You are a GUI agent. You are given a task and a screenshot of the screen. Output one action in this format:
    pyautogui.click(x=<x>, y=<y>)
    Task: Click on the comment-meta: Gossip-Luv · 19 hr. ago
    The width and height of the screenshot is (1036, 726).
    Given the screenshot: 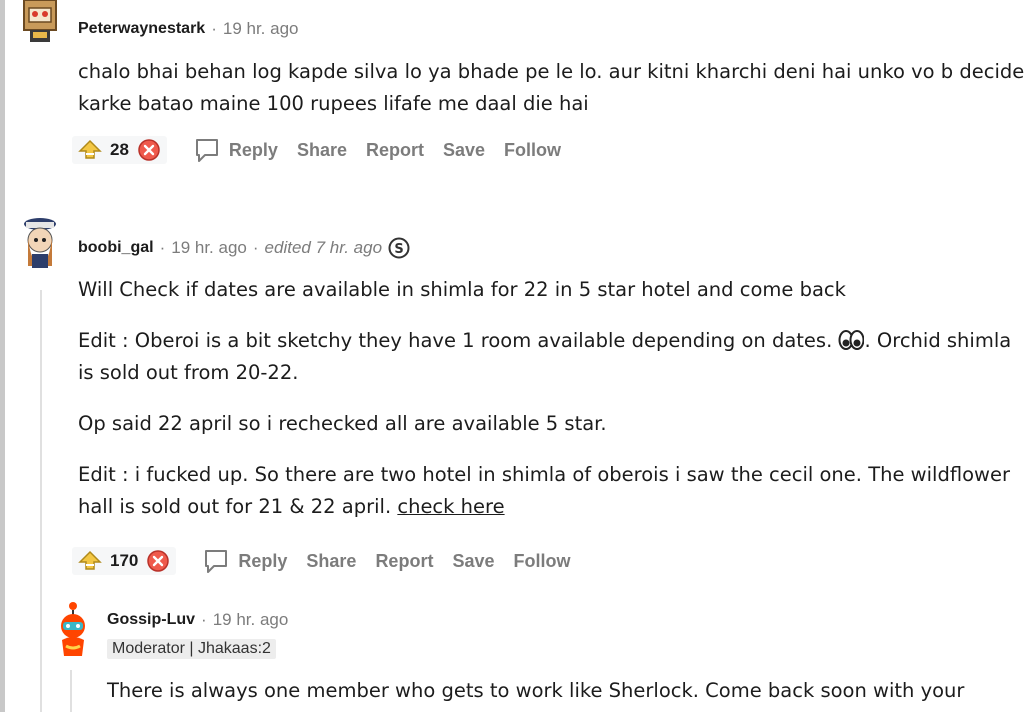 What is the action you would take?
    pyautogui.click(x=197, y=620)
    